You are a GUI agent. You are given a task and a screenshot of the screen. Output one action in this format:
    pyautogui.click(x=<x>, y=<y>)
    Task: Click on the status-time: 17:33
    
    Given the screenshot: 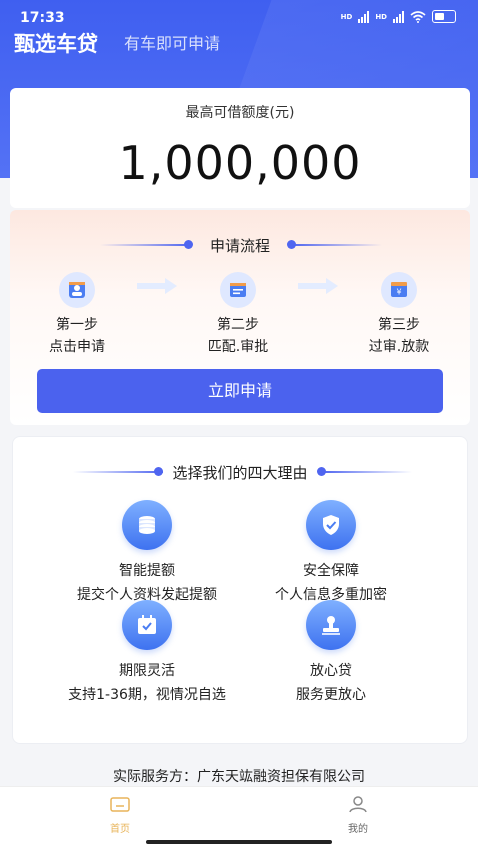 What is the action you would take?
    pyautogui.click(x=42, y=18)
    